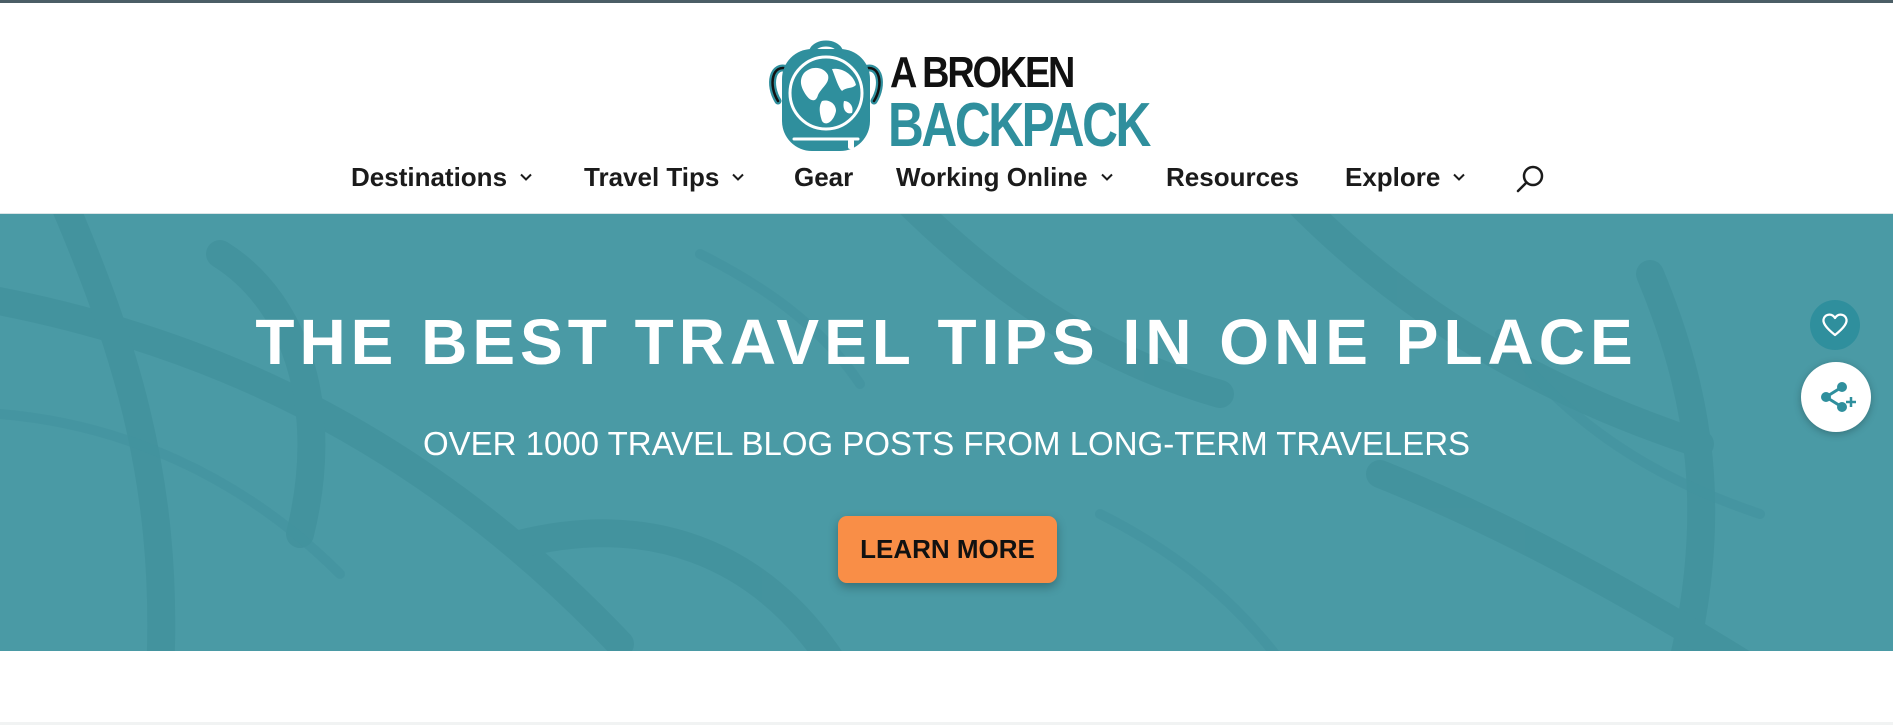 The image size is (1893, 725). I want to click on nav-item-label: Explore, so click(1393, 176).